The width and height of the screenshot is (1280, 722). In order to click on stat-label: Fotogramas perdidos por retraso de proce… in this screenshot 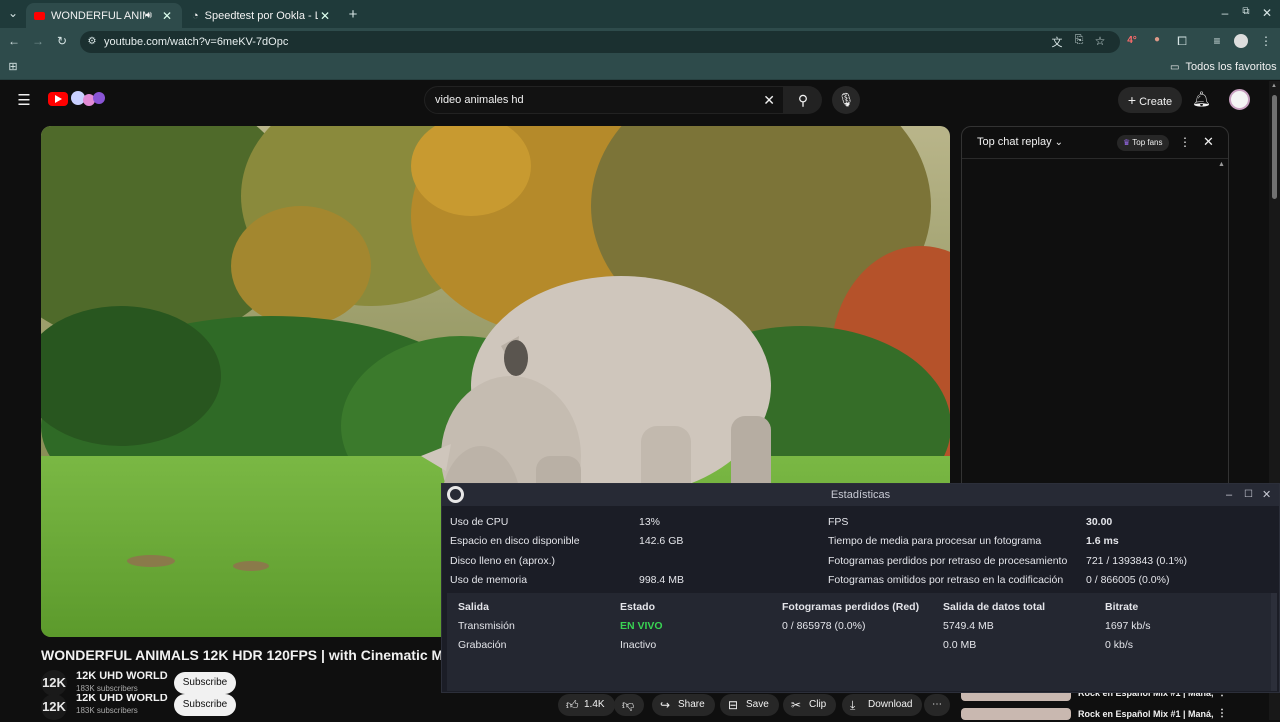, I will do `click(948, 561)`.